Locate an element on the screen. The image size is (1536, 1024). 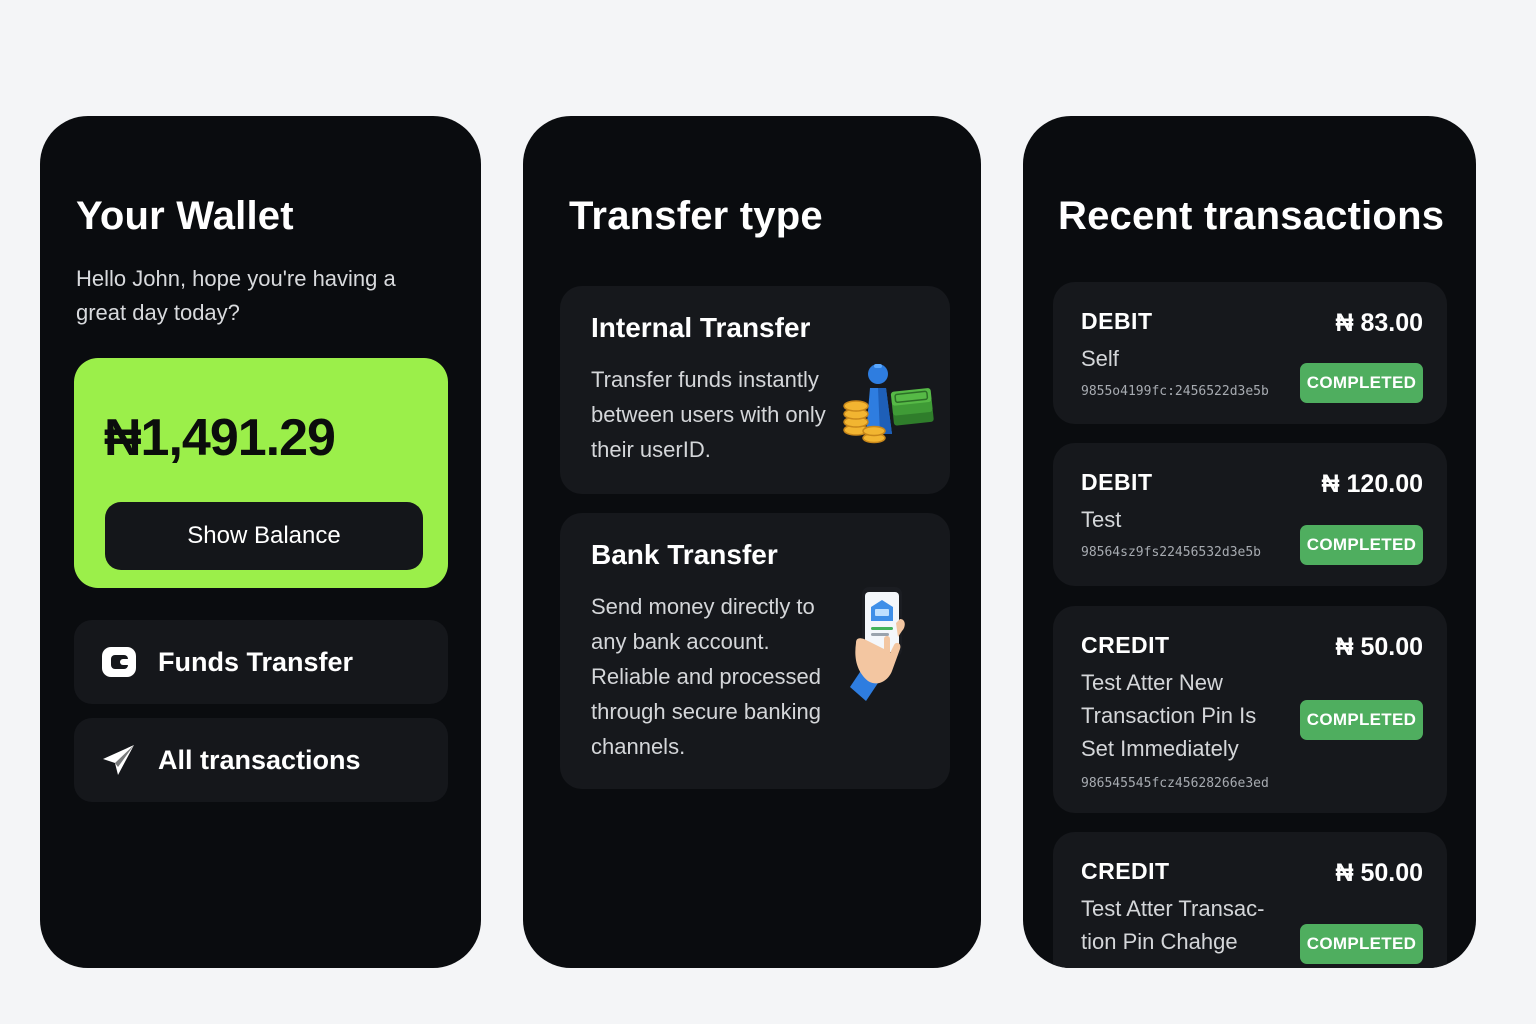
option-title: Bank Transfer is located at coordinates (684, 554).